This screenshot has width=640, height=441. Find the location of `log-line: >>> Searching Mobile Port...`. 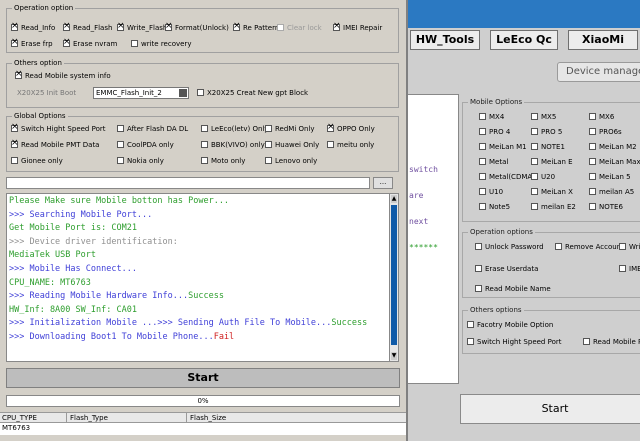

log-line: >>> Searching Mobile Port... is located at coordinates (81, 214).